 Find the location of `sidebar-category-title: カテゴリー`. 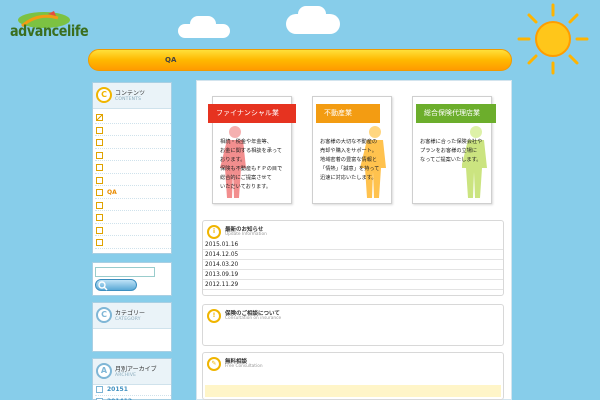

sidebar-category-title: カテゴリー is located at coordinates (130, 313).